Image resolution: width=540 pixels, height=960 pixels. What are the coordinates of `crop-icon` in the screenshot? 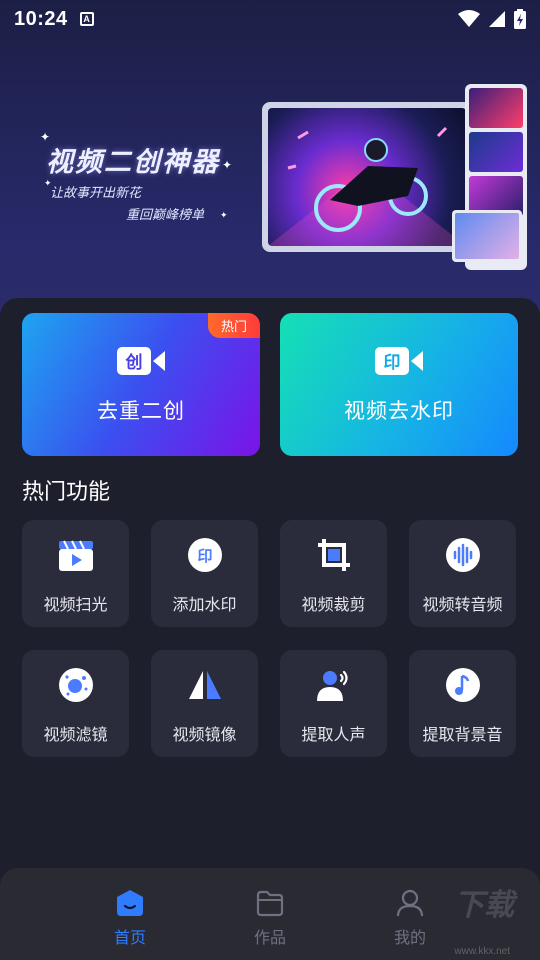 It's located at (334, 555).